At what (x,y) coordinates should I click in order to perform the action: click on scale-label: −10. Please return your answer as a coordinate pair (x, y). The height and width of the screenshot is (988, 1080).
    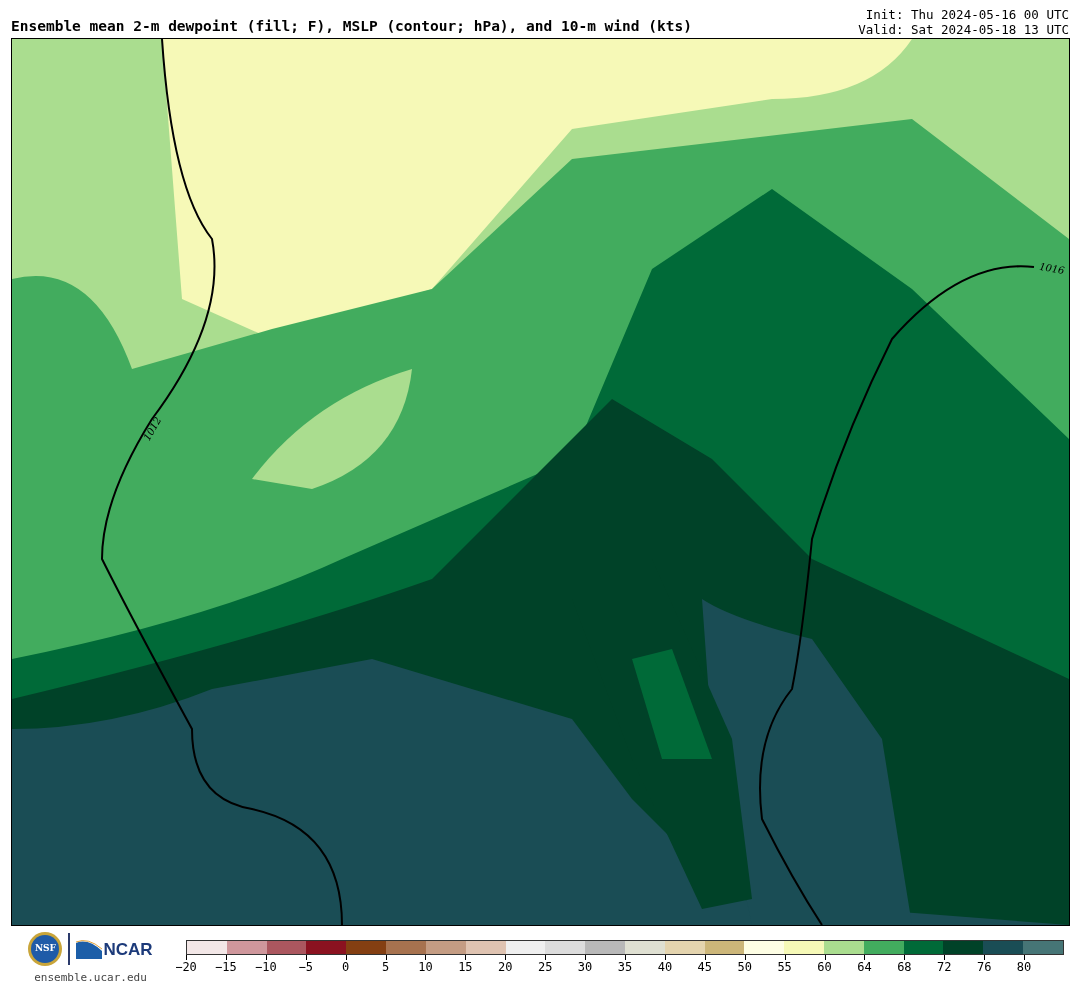
    Looking at the image, I should click on (265, 967).